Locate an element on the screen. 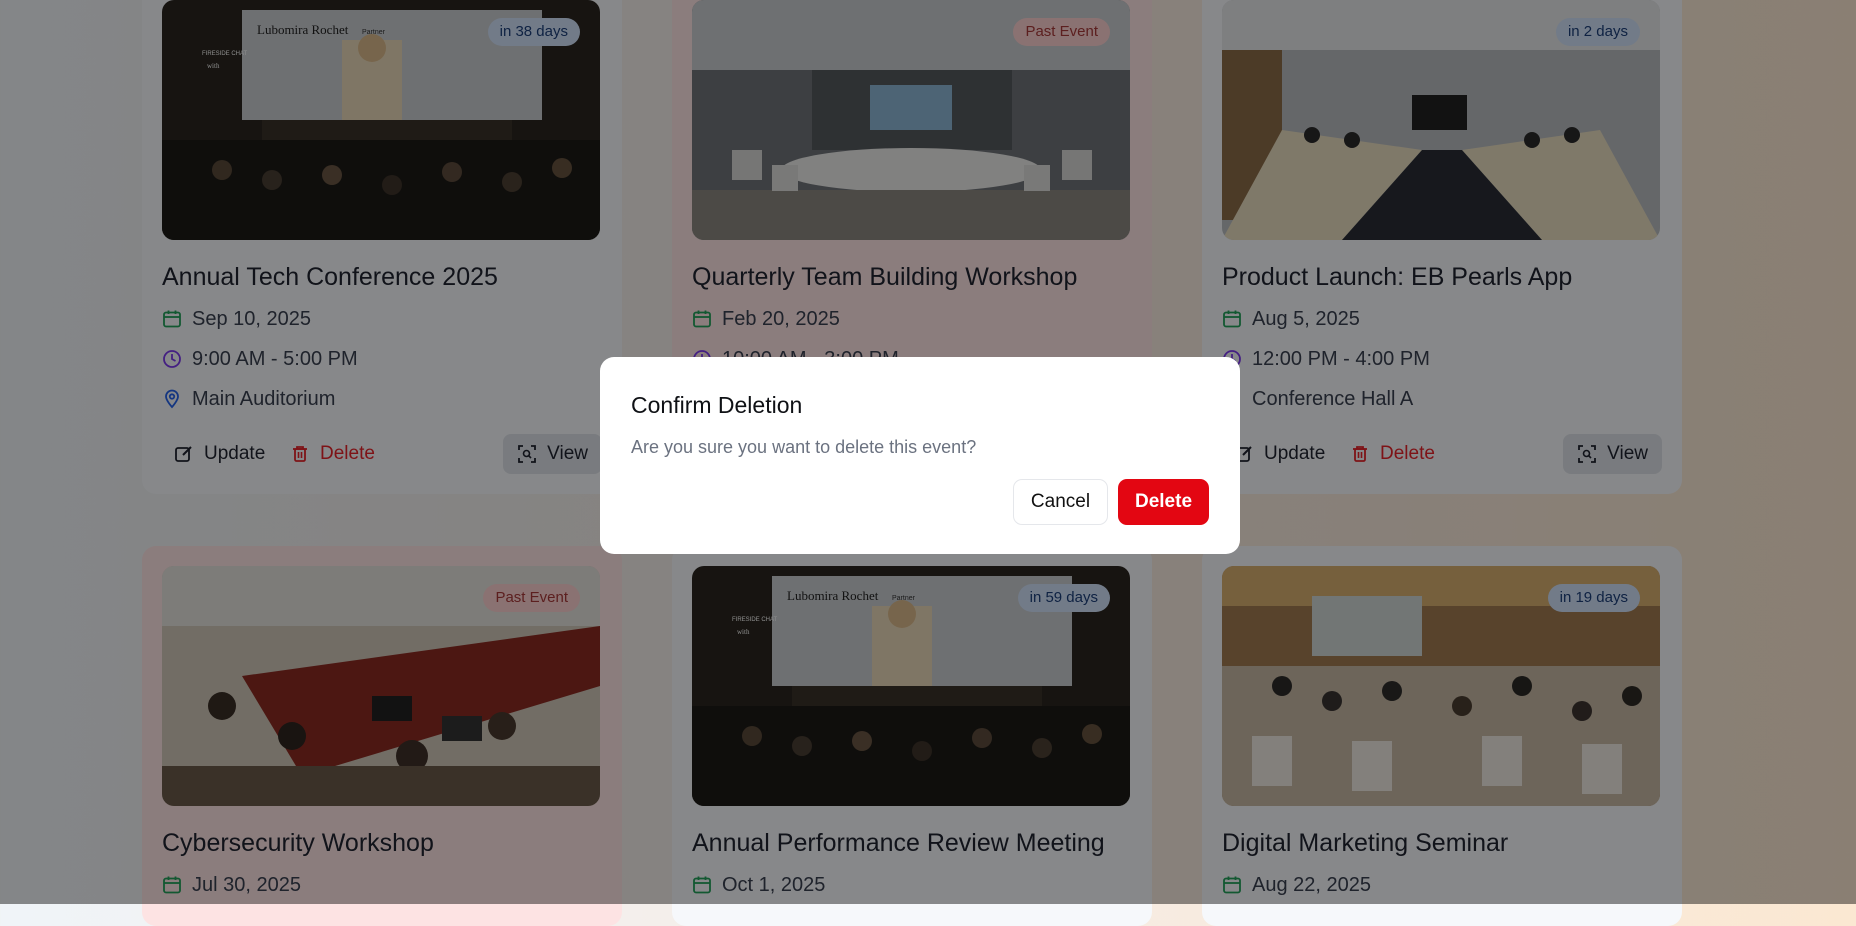 Image resolution: width=1856 pixels, height=926 pixels. confirm-delete-button: Delete is located at coordinates (1163, 502).